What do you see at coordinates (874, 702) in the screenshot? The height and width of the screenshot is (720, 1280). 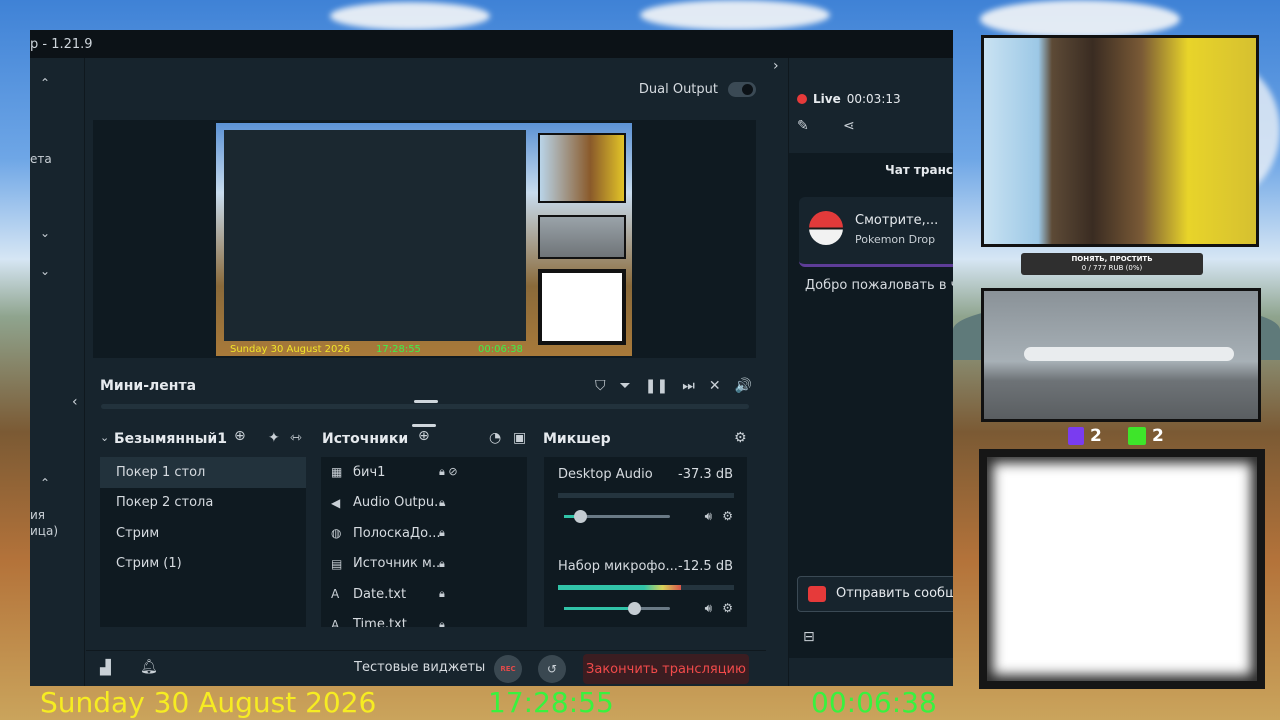 I see `overlay-timer: 00:06:38` at bounding box center [874, 702].